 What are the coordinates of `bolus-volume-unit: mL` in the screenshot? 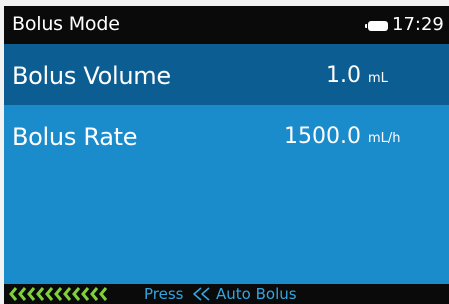 It's located at (378, 78).